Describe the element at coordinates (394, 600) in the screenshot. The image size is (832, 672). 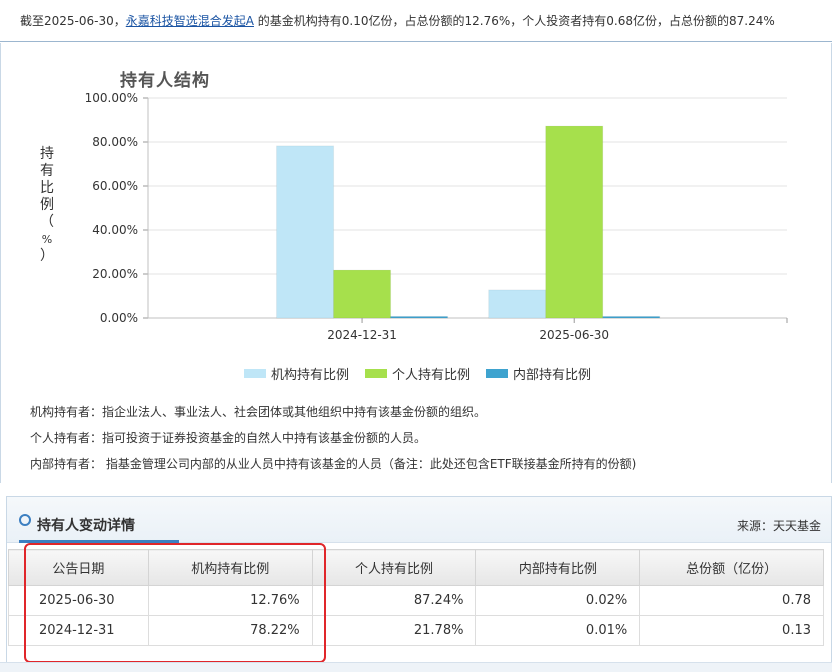
I see `cell-individual: 87.24%` at that location.